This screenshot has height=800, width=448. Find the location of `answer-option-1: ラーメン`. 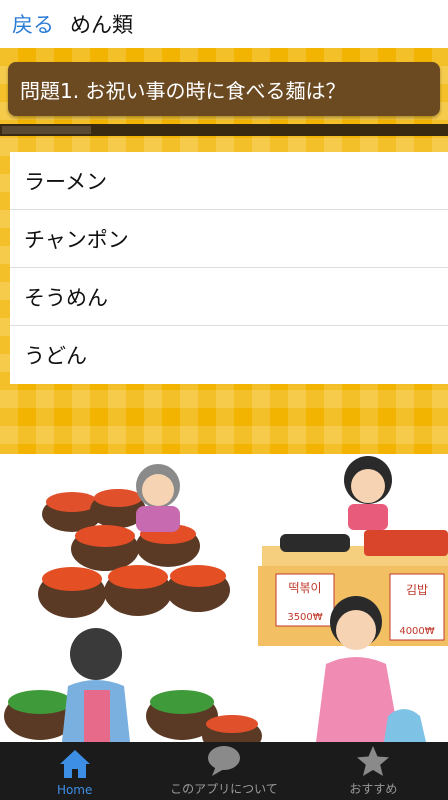

answer-option-1: ラーメン is located at coordinates (229, 181).